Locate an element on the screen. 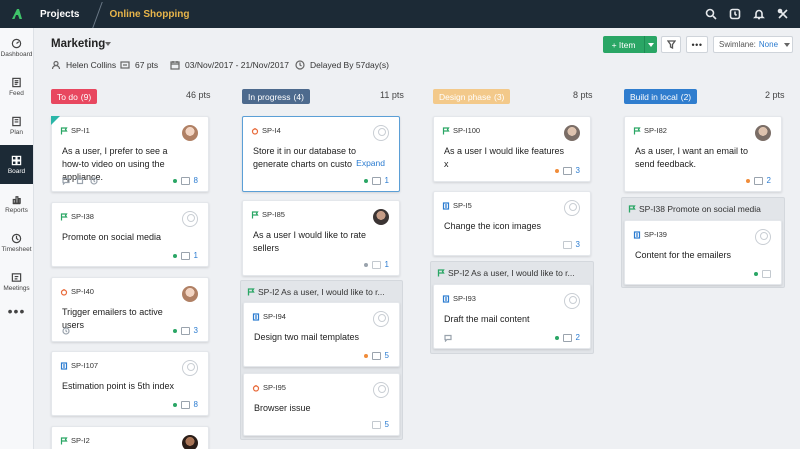  user-icon is located at coordinates (56, 65).